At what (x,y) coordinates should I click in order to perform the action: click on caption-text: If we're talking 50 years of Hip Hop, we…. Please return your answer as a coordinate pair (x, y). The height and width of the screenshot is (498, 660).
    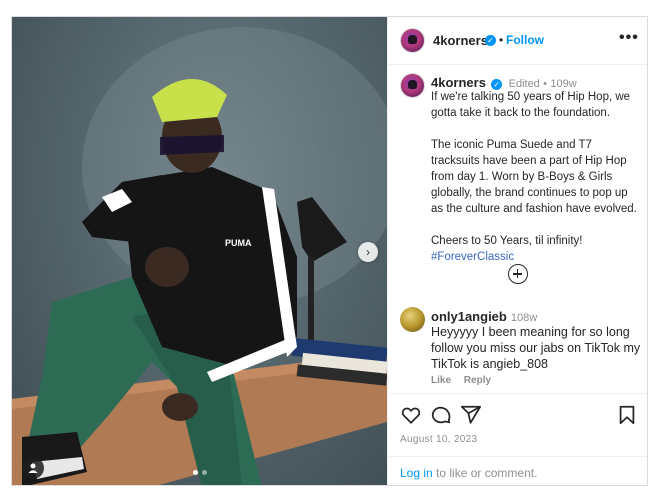
    Looking at the image, I should click on (536, 177).